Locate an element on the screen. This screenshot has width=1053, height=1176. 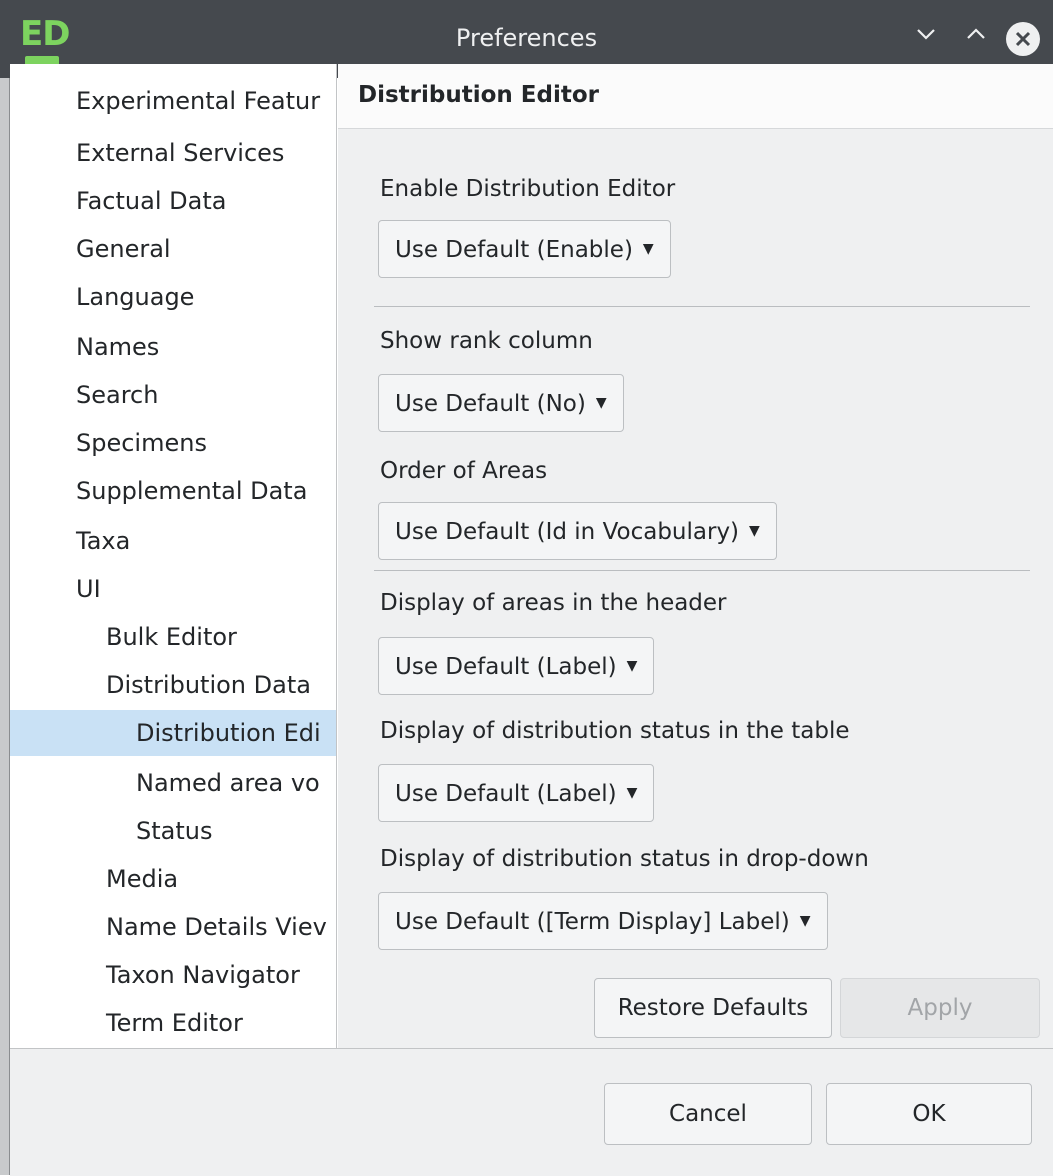
tree-item: Language is located at coordinates (173, 297).